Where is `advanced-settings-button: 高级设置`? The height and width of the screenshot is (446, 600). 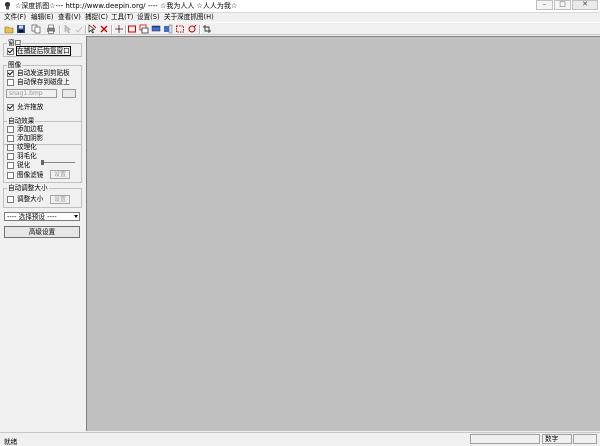
advanced-settings-button: 高级设置 is located at coordinates (42, 232).